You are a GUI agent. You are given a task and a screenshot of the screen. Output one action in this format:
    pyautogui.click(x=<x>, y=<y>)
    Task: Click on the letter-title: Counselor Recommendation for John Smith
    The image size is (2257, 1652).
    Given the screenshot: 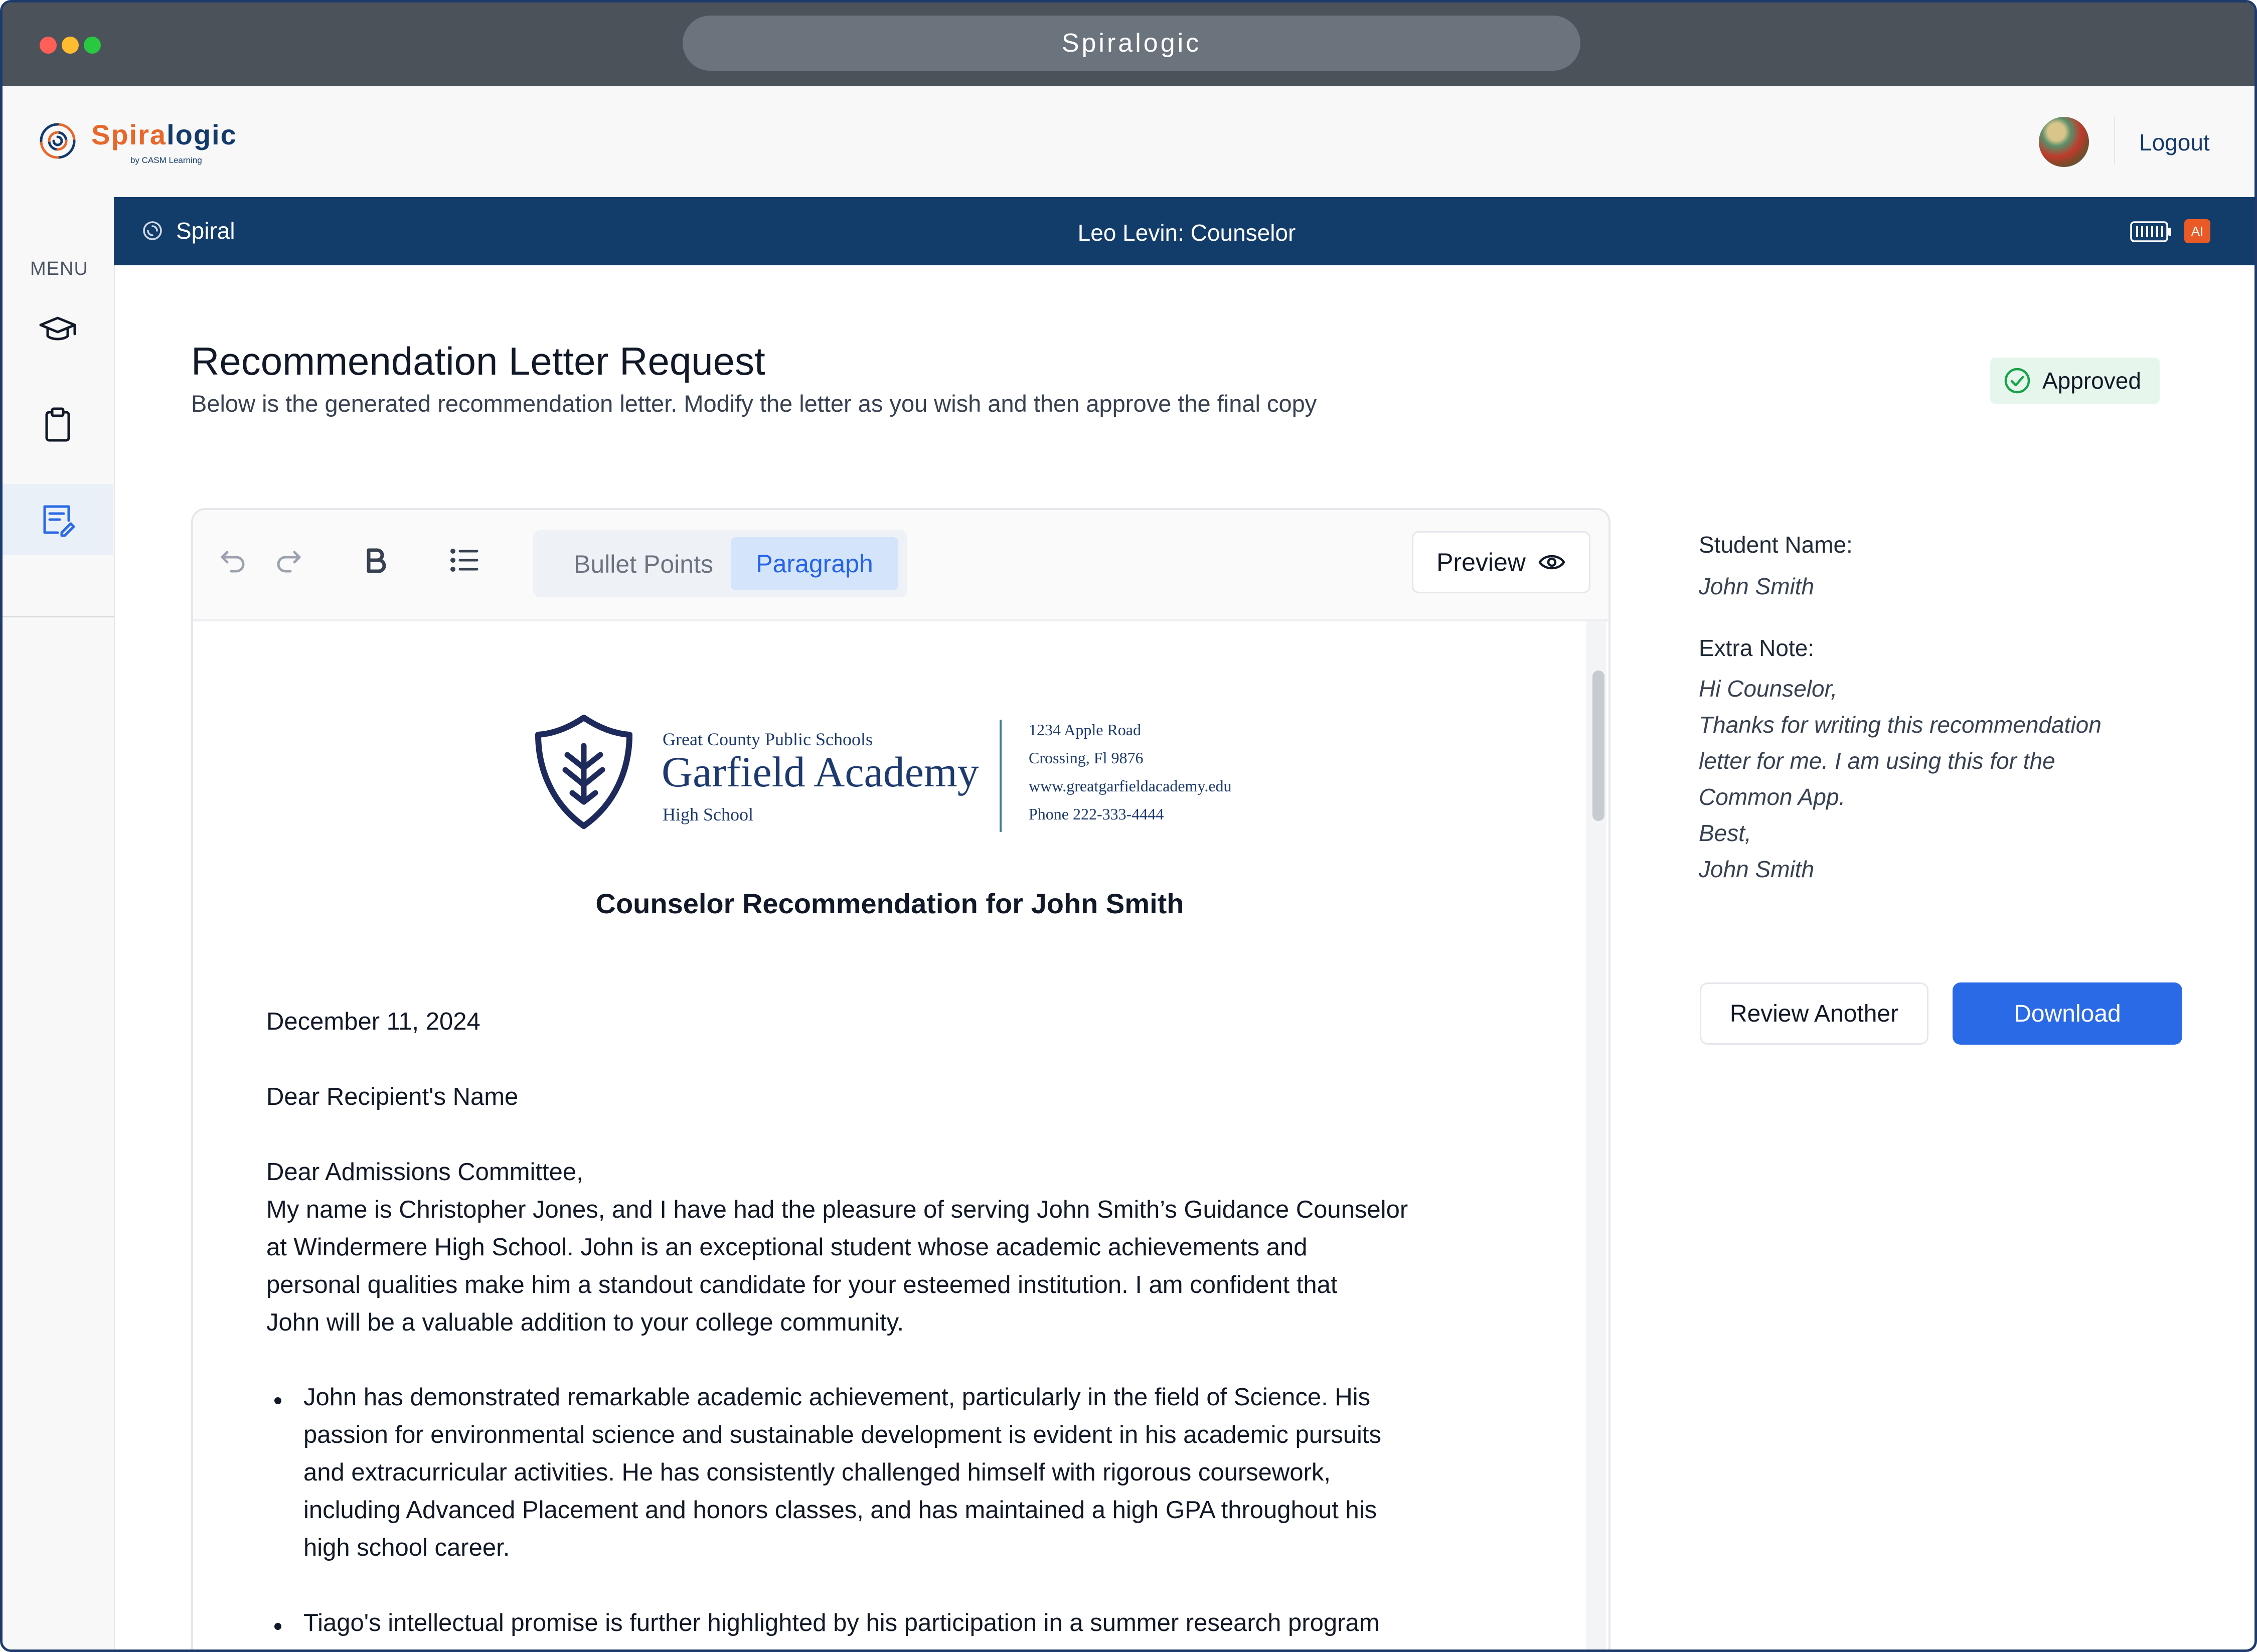 What is the action you would take?
    pyautogui.click(x=889, y=904)
    